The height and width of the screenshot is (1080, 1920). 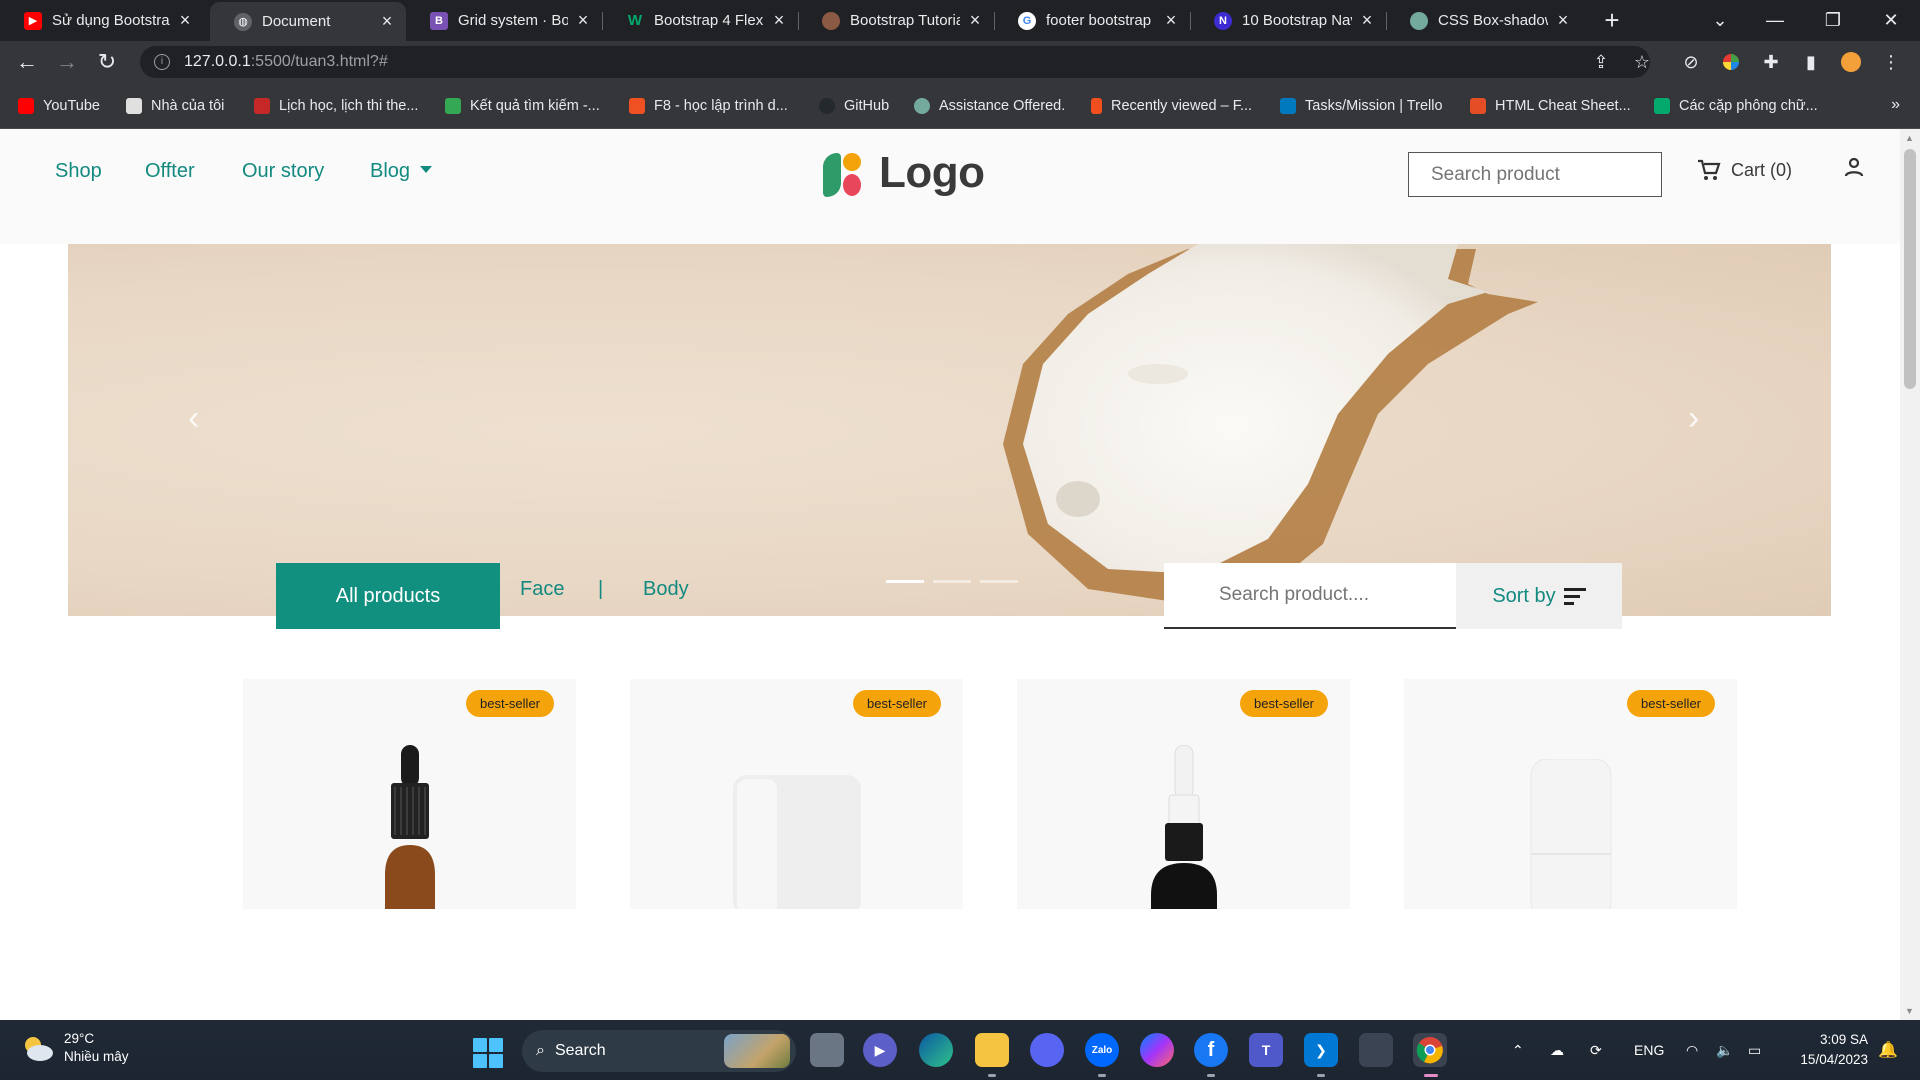 I want to click on amber-dropper-bottle-image, so click(x=409, y=827).